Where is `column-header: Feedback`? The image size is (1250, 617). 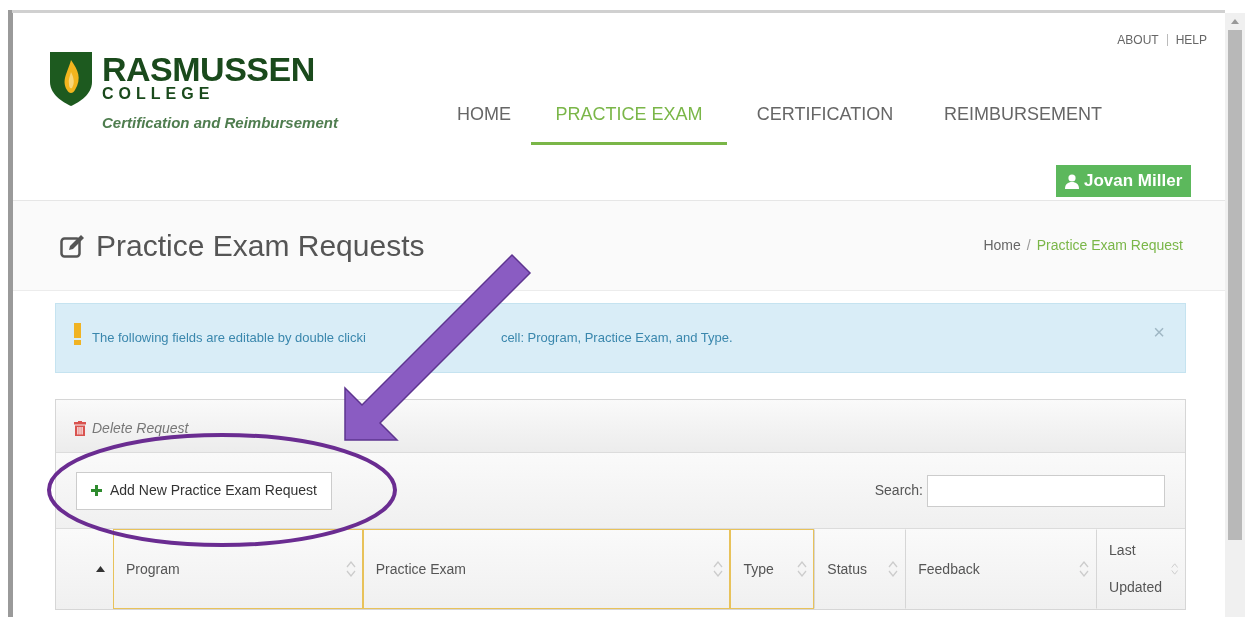 column-header: Feedback is located at coordinates (1001, 569).